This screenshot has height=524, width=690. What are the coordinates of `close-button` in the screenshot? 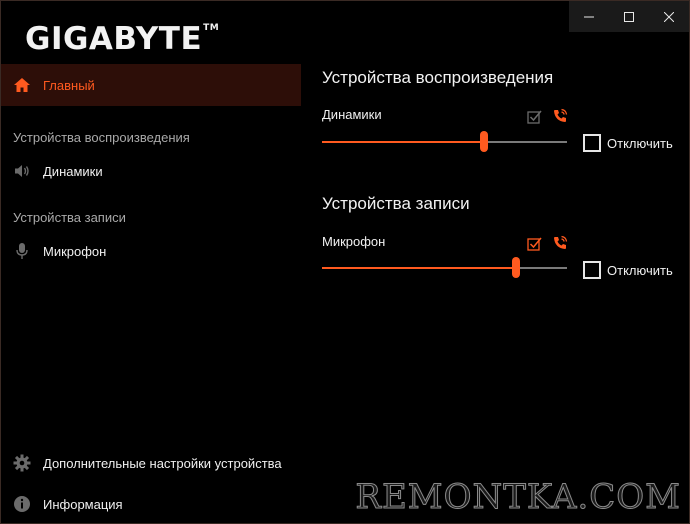 It's located at (669, 16).